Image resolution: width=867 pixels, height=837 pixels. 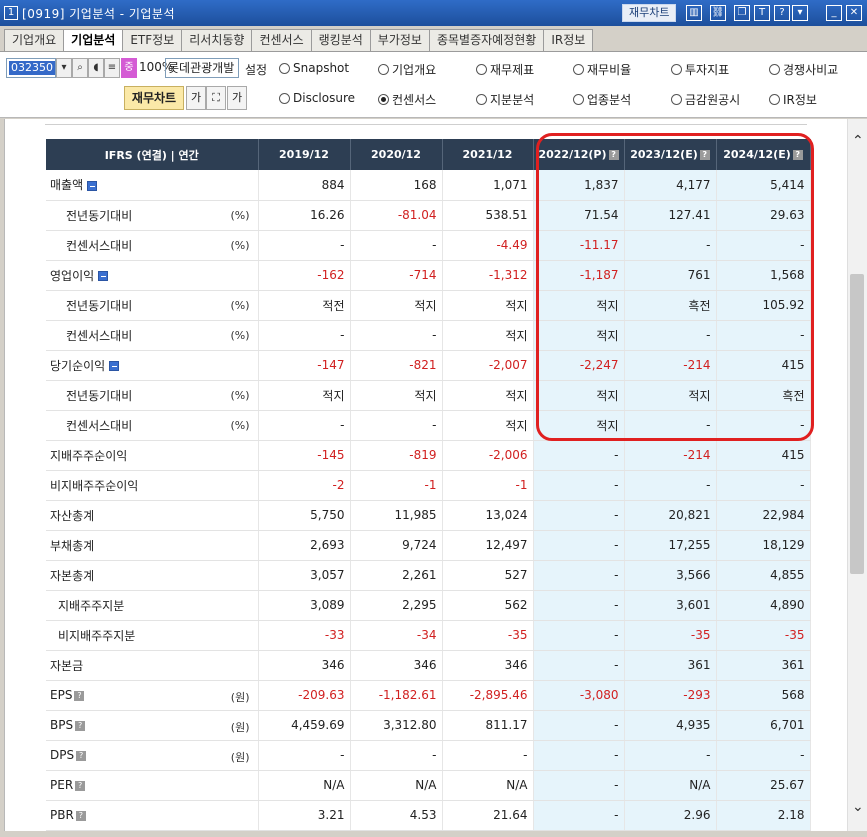 What do you see at coordinates (216, 98) in the screenshot?
I see `expand-icon: ⛶` at bounding box center [216, 98].